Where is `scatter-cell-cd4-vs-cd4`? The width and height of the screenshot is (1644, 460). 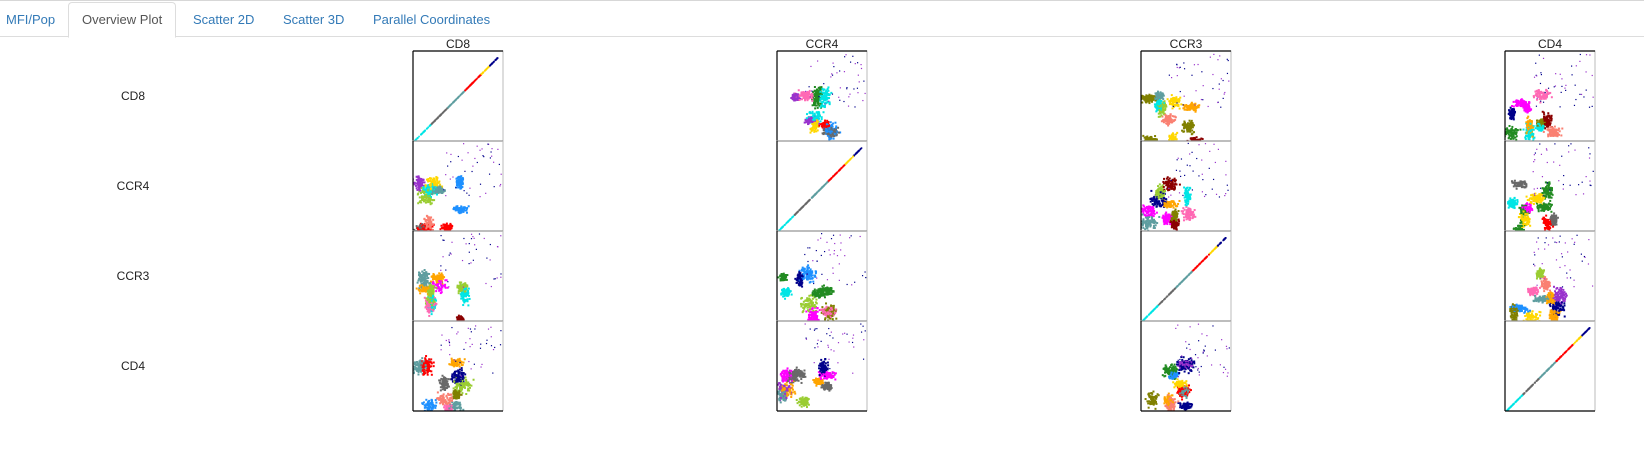
scatter-cell-cd4-vs-cd4 is located at coordinates (1550, 366).